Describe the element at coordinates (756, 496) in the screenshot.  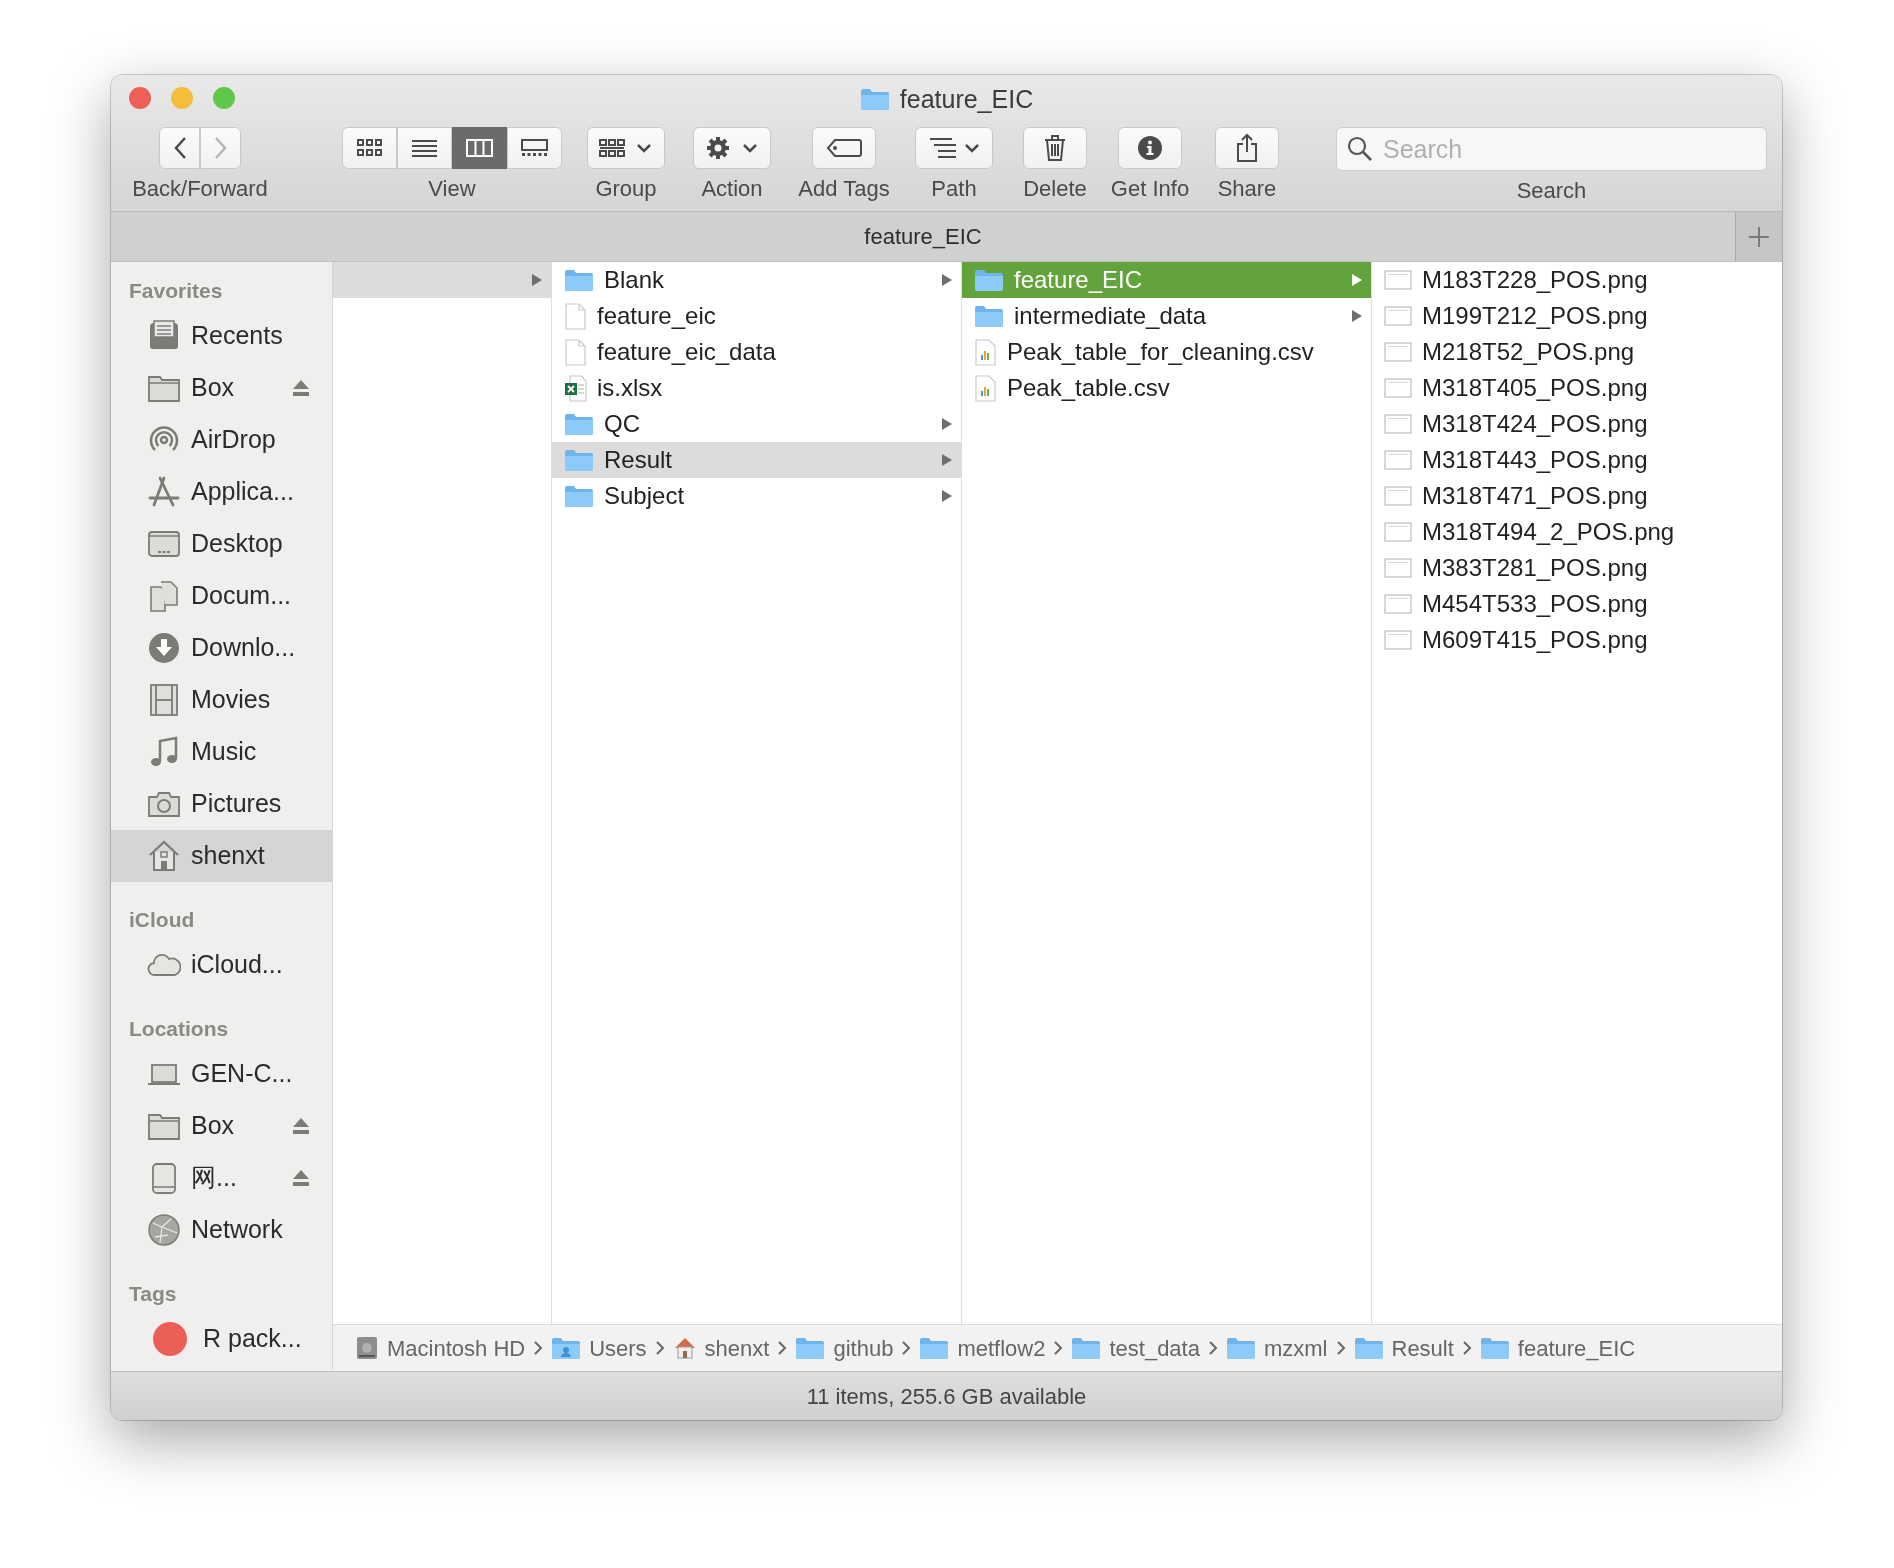
I see `file-row: Subject` at that location.